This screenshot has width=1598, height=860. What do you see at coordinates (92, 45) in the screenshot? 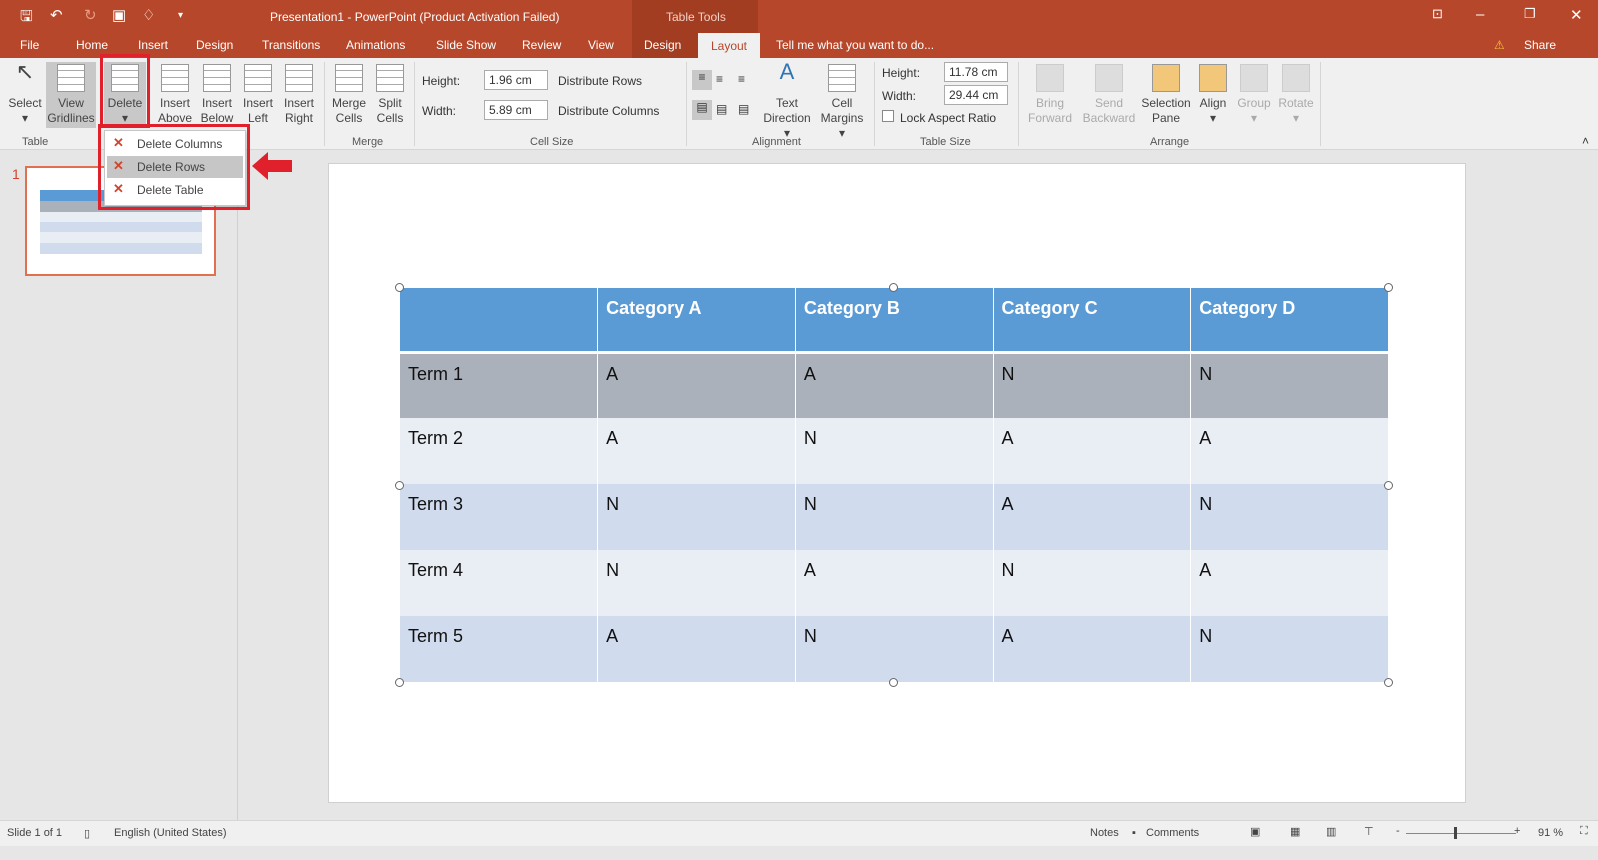
I see `tab-home: Home` at bounding box center [92, 45].